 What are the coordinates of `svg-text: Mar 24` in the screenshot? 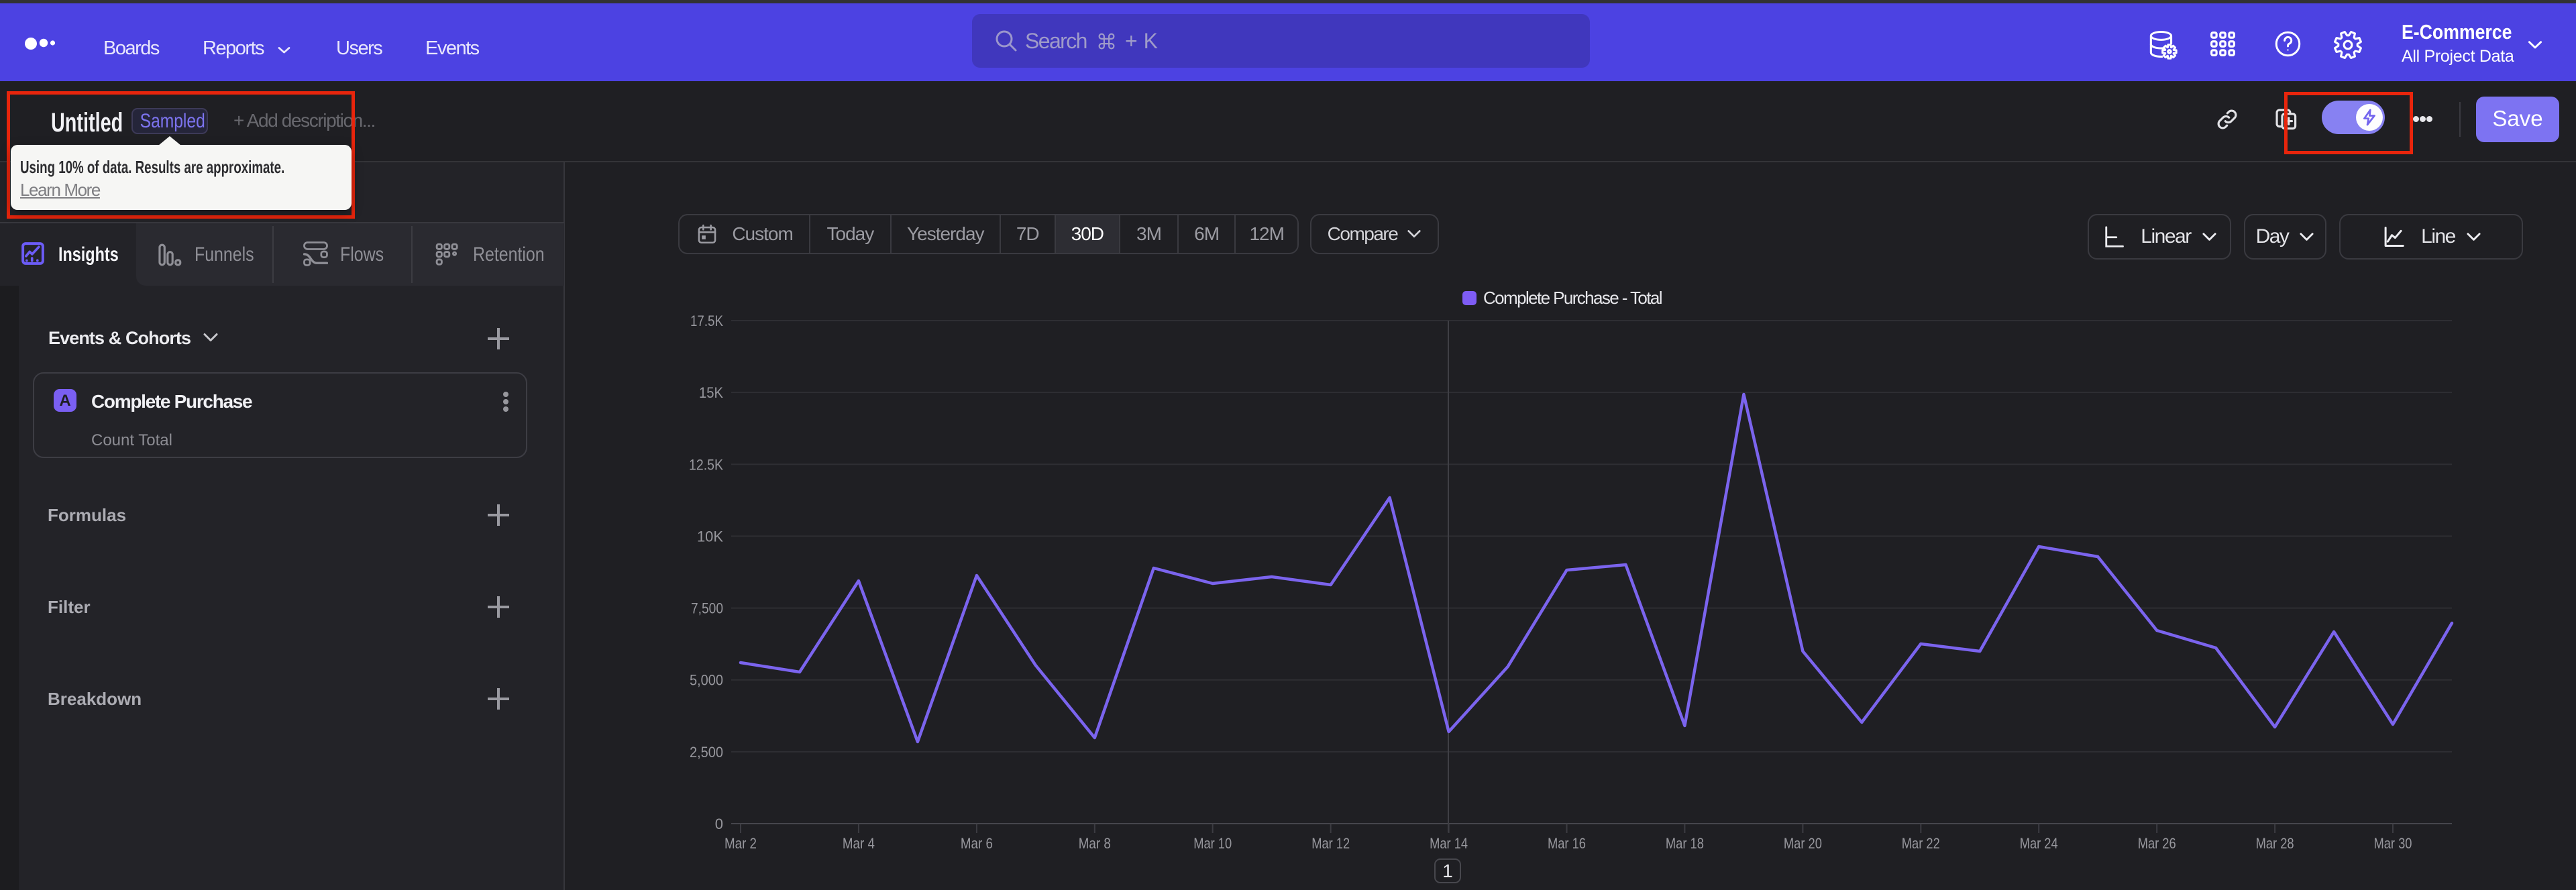 It's located at (2039, 843).